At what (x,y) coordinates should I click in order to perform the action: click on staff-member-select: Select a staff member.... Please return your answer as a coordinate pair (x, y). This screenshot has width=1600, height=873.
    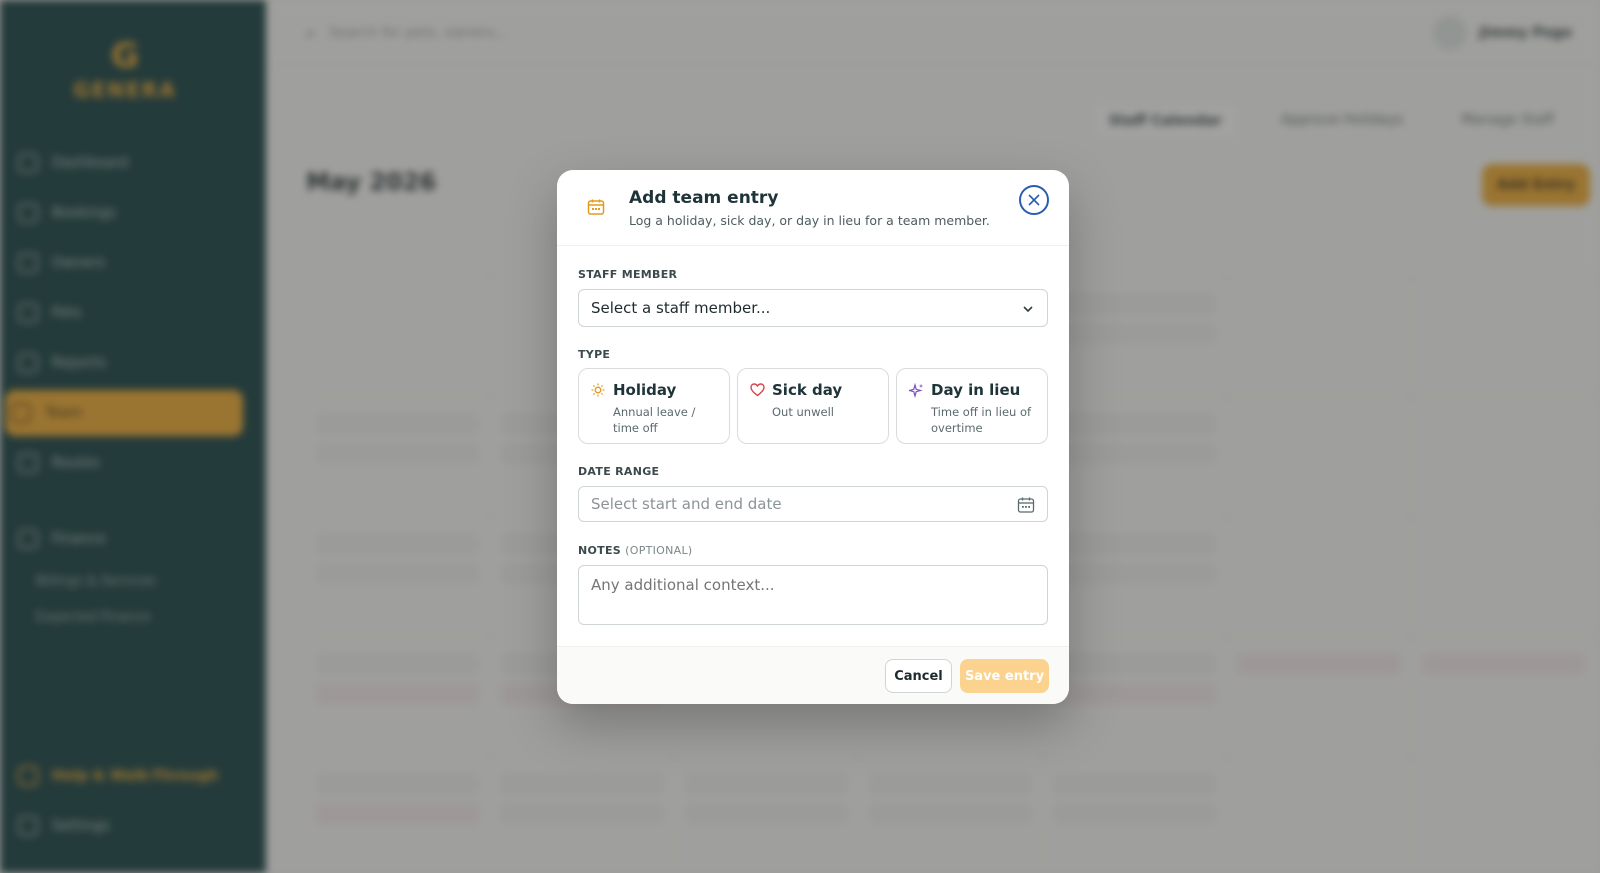
    Looking at the image, I should click on (813, 308).